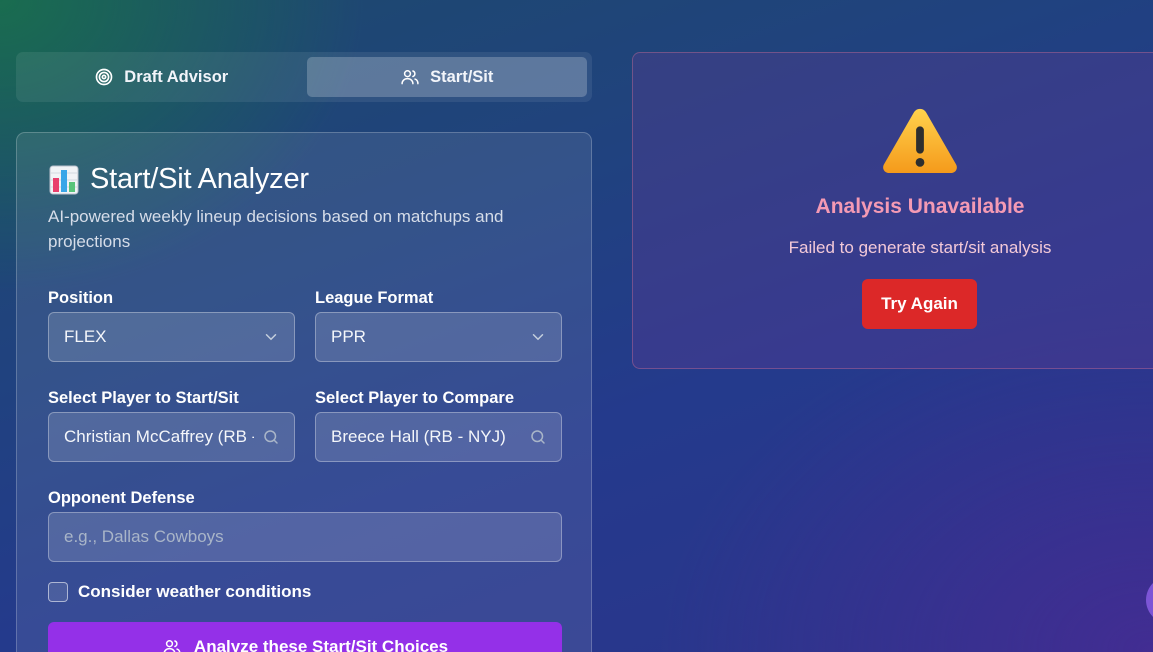  Describe the element at coordinates (144, 536) in the screenshot. I see `opponent-defense-placeholder: e.g., Dallas Cowboys` at that location.